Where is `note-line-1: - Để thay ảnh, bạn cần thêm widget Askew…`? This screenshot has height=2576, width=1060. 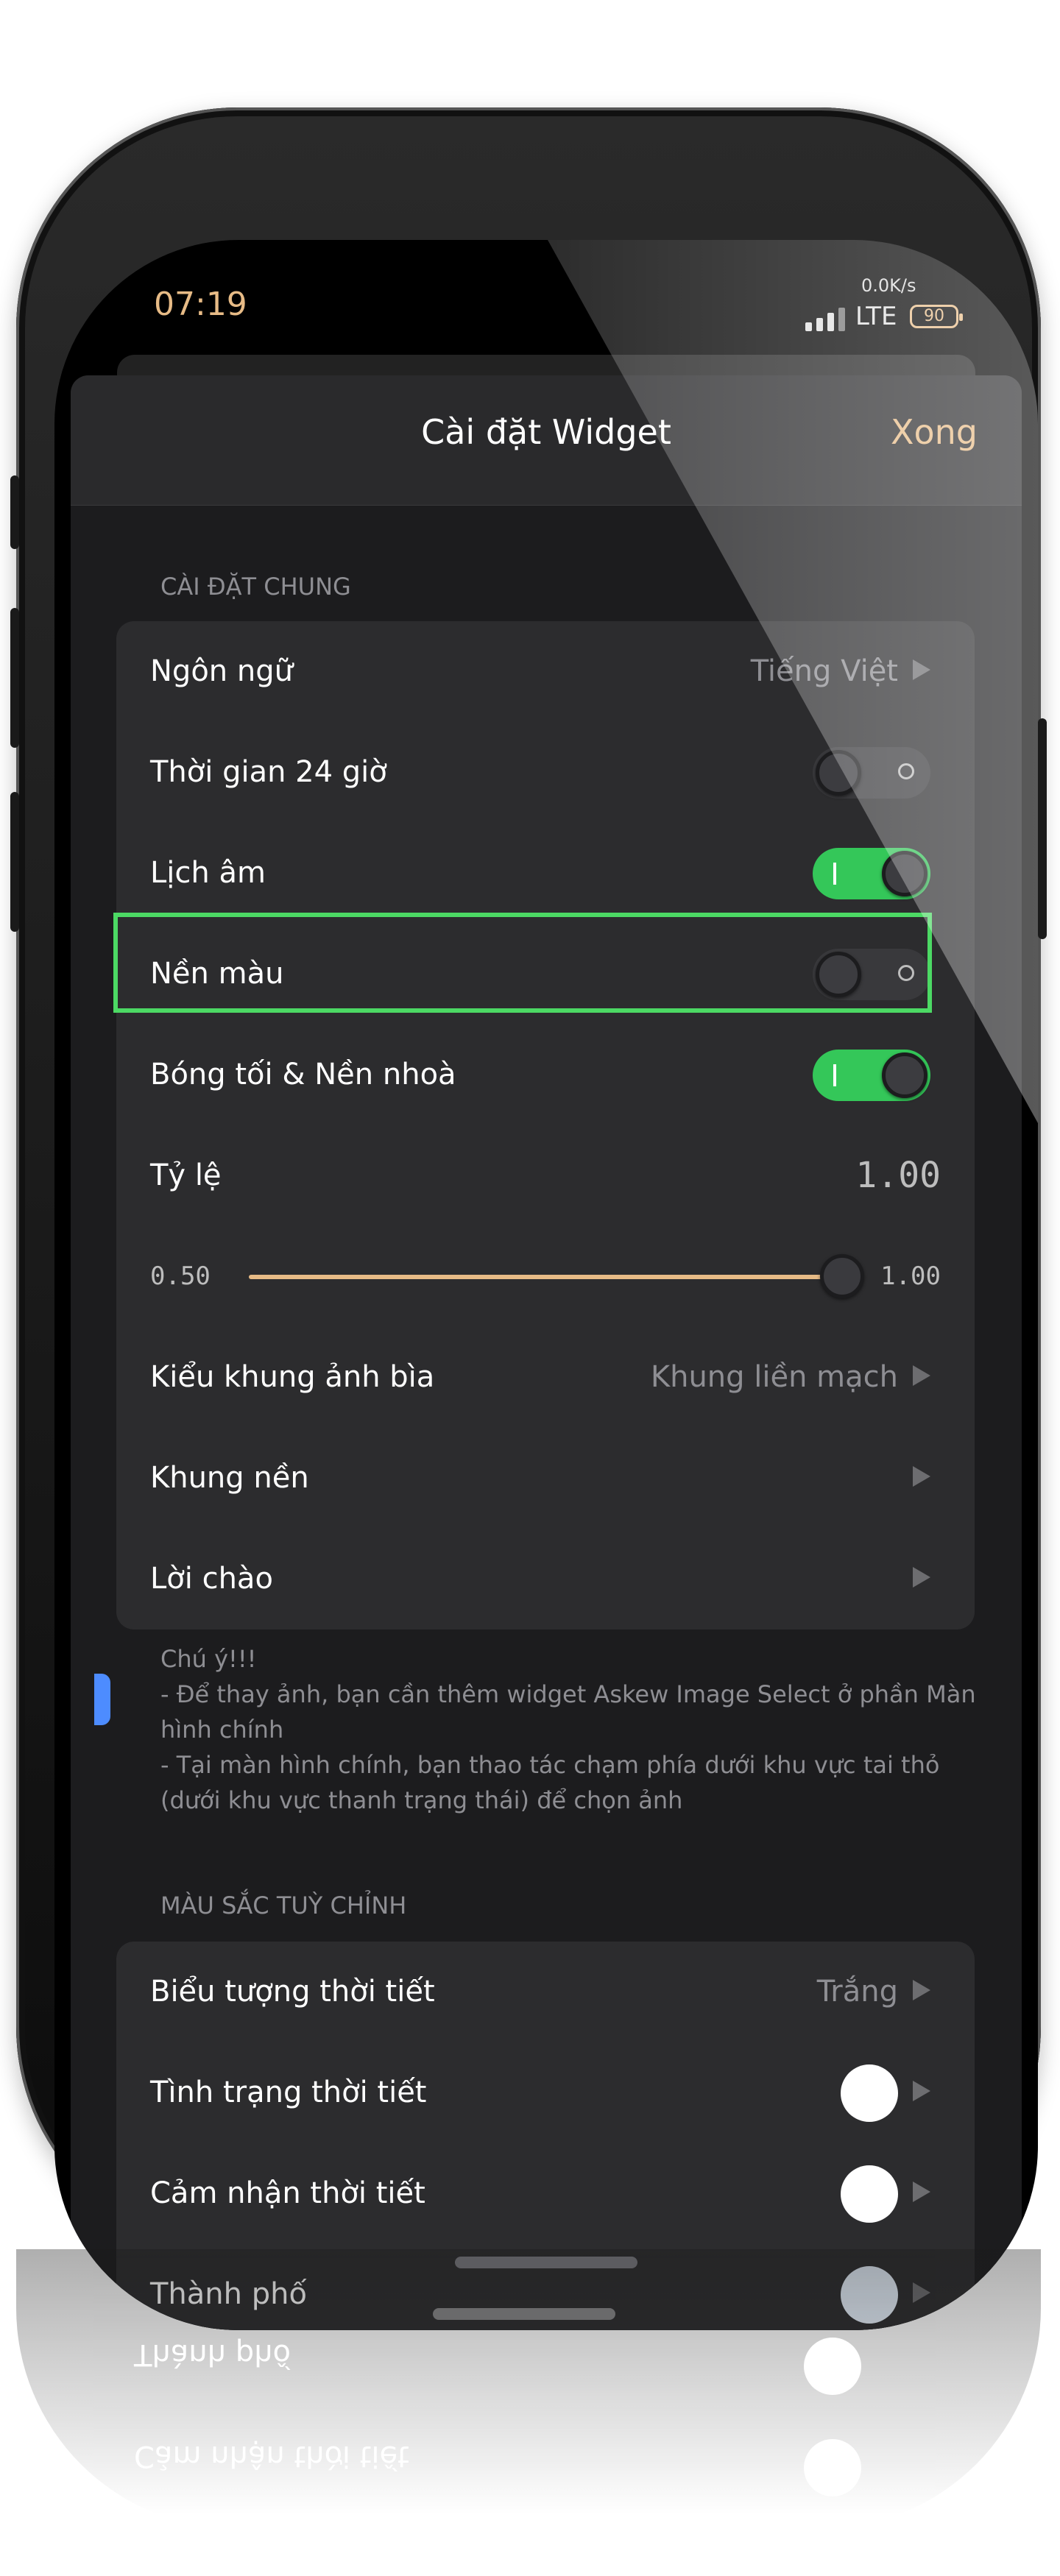
note-line-1: - Để thay ảnh, bạn cần thêm widget Askew… is located at coordinates (568, 1712).